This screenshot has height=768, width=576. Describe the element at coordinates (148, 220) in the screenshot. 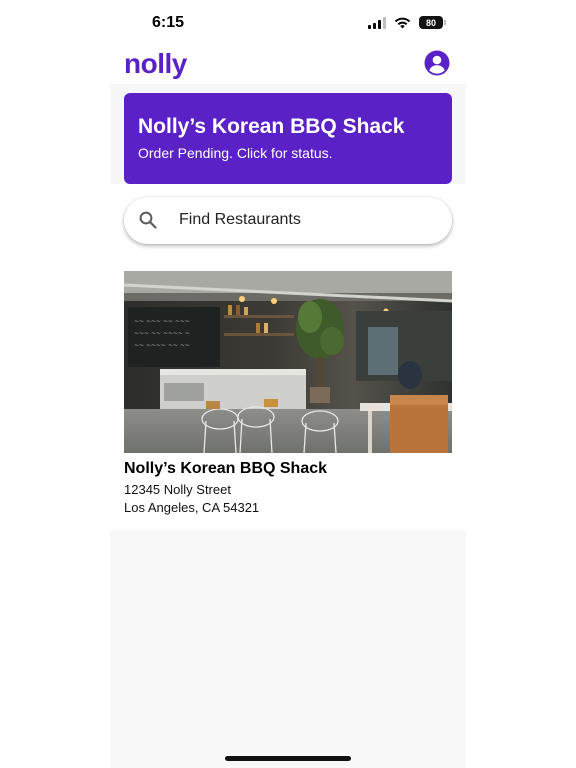

I see `search-icon` at that location.